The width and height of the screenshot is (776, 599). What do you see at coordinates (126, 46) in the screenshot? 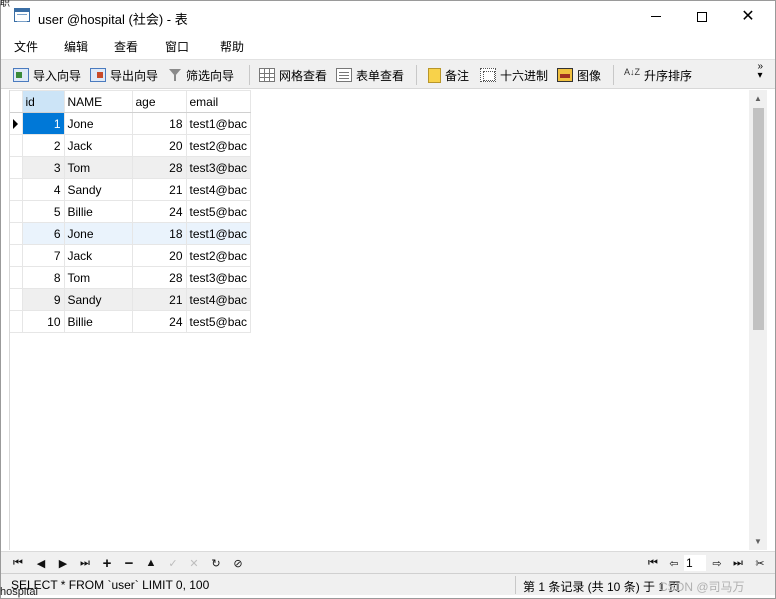
I see `menu-view: 查看` at bounding box center [126, 46].